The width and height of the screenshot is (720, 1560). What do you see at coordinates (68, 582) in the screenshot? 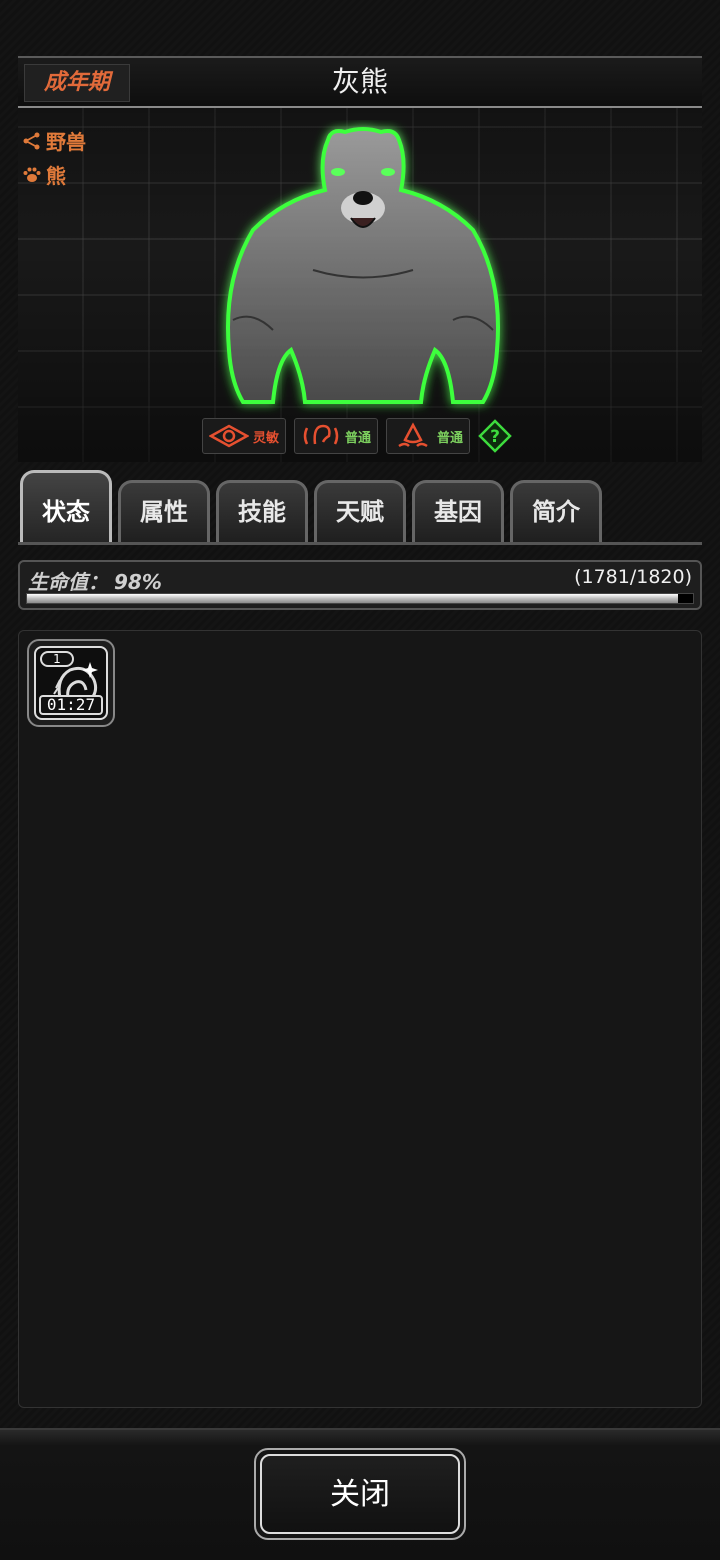
I see `health-label: 生命值：` at bounding box center [68, 582].